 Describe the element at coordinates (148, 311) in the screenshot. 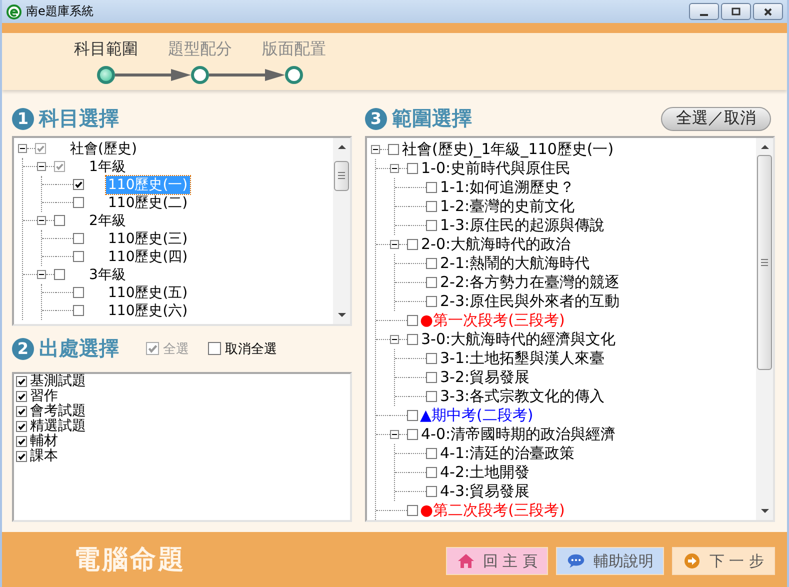

I see `tree-item: 110歷史(六)` at that location.